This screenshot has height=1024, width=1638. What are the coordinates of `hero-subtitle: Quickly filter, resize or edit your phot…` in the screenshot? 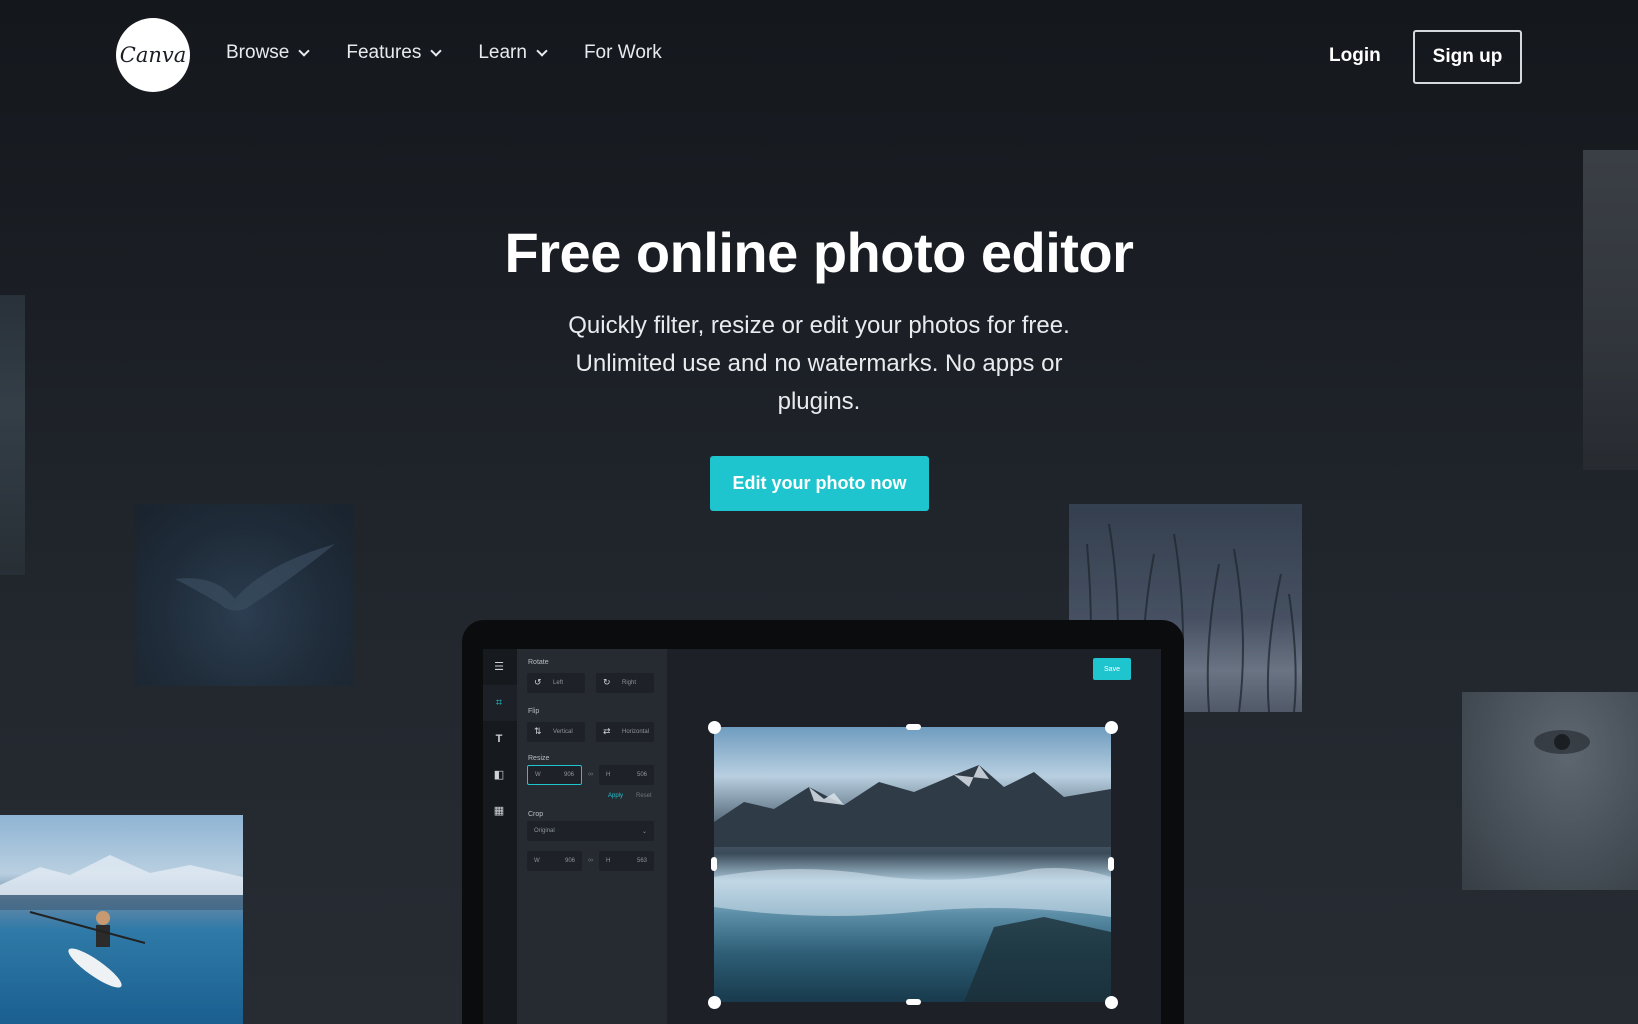 It's located at (819, 364).